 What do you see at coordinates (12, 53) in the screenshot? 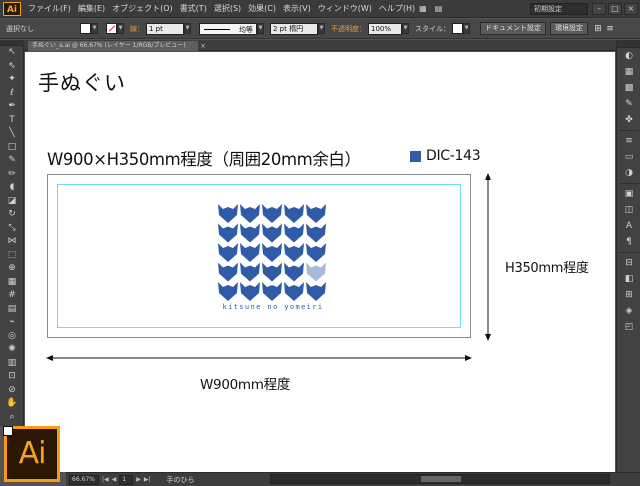
I see `selection-tool-icon: ↖` at bounding box center [12, 53].